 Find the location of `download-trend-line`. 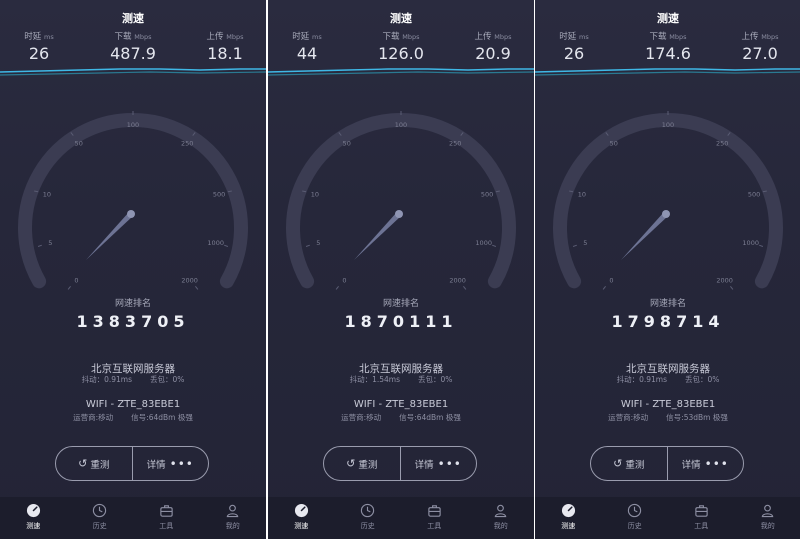

download-trend-line is located at coordinates (667, 70).